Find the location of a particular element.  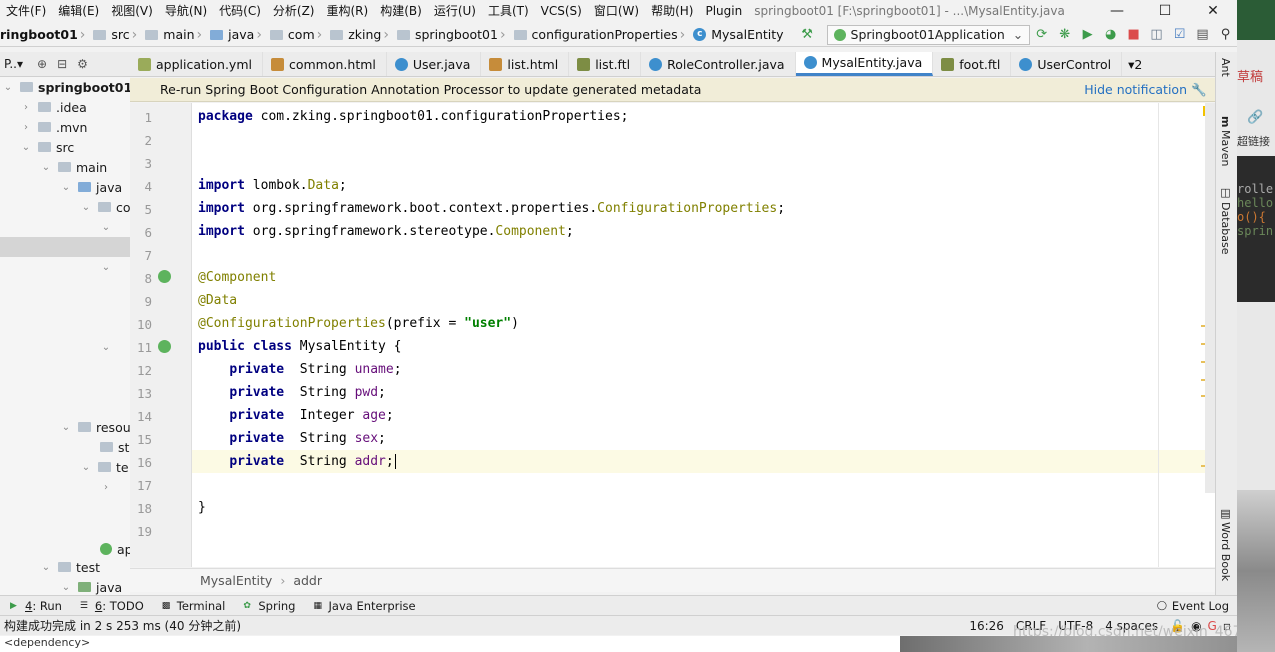

hide-notification-link: Hide notification is located at coordinates (1135, 89).